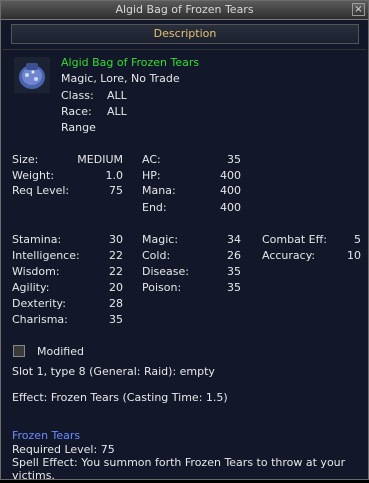 Image resolution: width=369 pixels, height=483 pixels. I want to click on cha-value: 35, so click(116, 319).